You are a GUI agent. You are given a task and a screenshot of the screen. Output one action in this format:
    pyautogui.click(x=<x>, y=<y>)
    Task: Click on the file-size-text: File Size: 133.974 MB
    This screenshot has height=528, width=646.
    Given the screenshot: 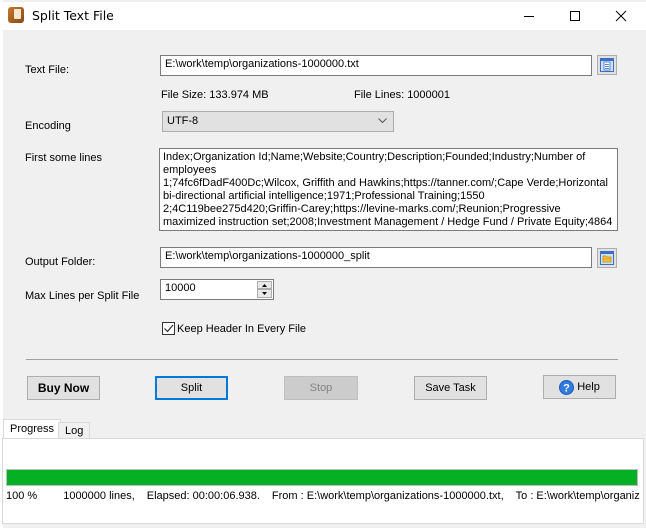 What is the action you would take?
    pyautogui.click(x=215, y=95)
    